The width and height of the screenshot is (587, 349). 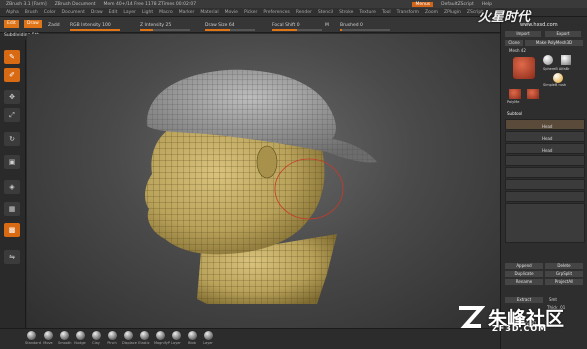 I want to click on menu-tool: Tool, so click(x=386, y=12).